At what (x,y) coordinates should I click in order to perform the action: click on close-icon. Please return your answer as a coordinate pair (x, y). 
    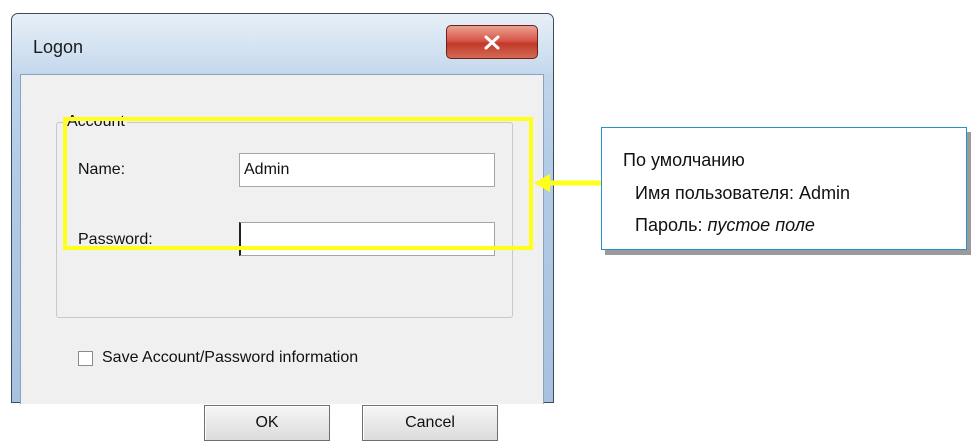
    Looking at the image, I should click on (492, 42).